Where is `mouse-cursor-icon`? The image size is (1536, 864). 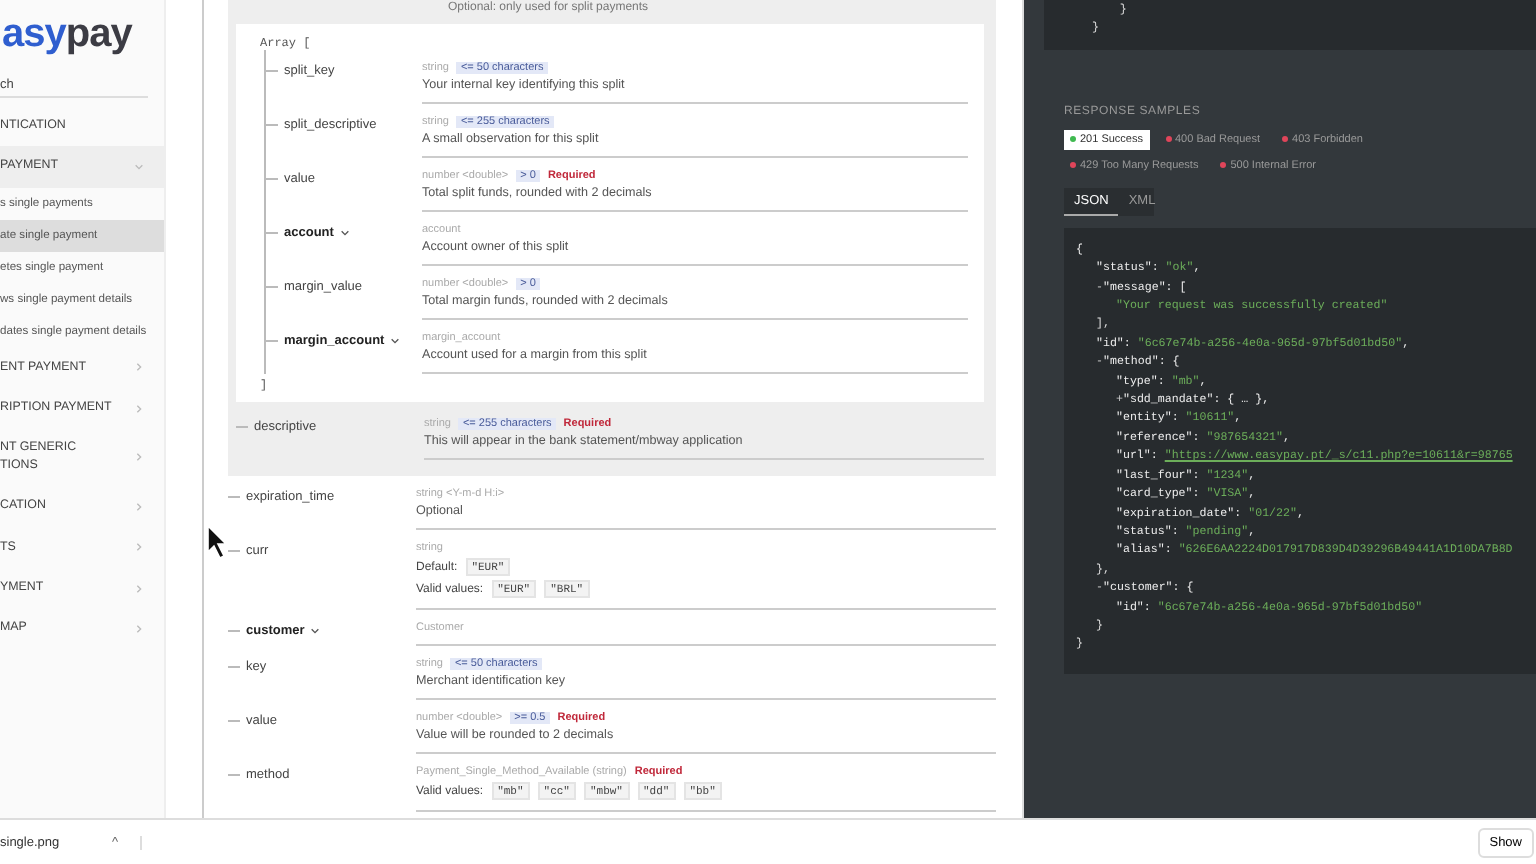
mouse-cursor-icon is located at coordinates (218, 542).